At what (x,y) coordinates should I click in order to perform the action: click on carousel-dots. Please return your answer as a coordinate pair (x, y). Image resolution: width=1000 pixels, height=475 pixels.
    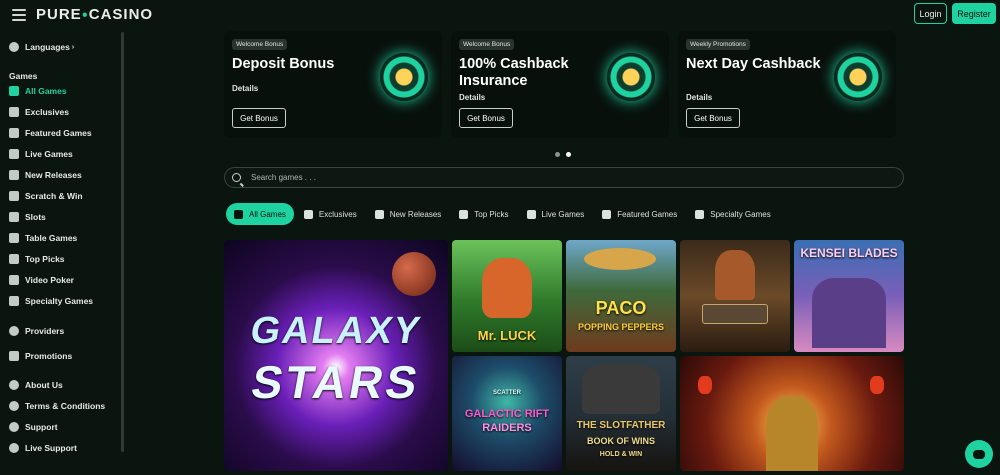
    Looking at the image, I should click on (566, 153).